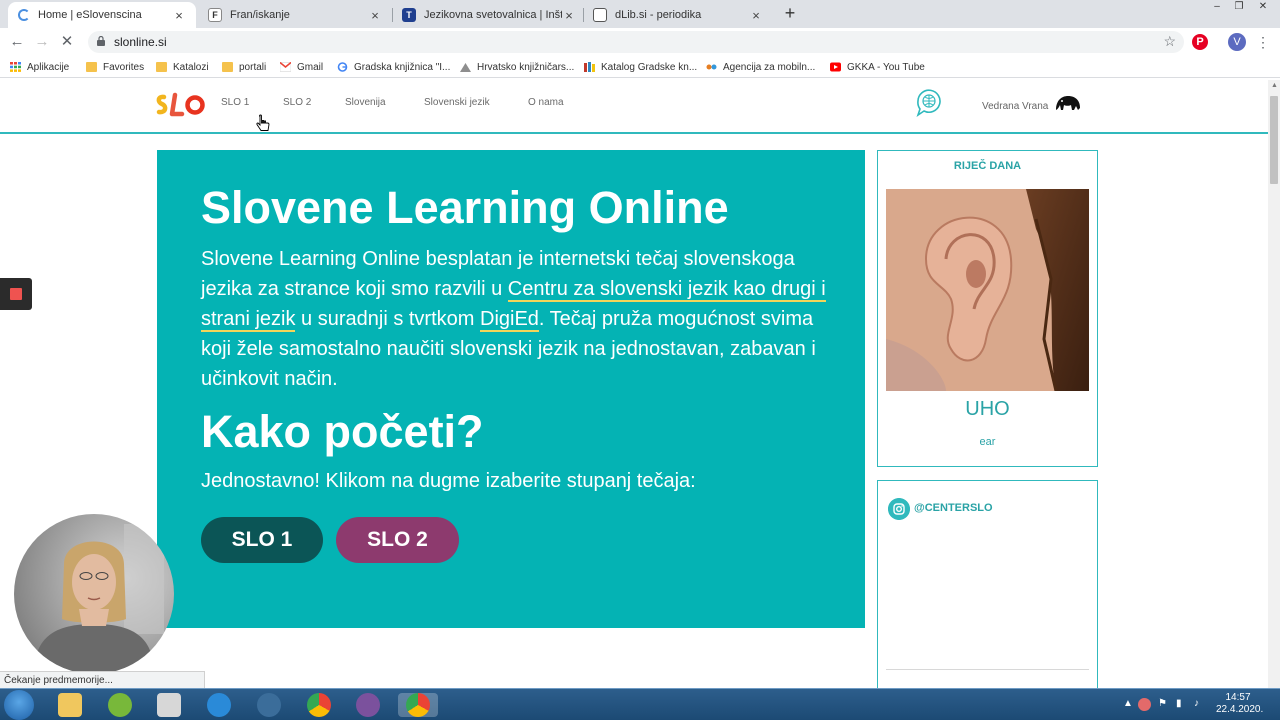 The image size is (1280, 720). What do you see at coordinates (90, 15) in the screenshot?
I see `tab-title: Home | eSlovenscina` at bounding box center [90, 15].